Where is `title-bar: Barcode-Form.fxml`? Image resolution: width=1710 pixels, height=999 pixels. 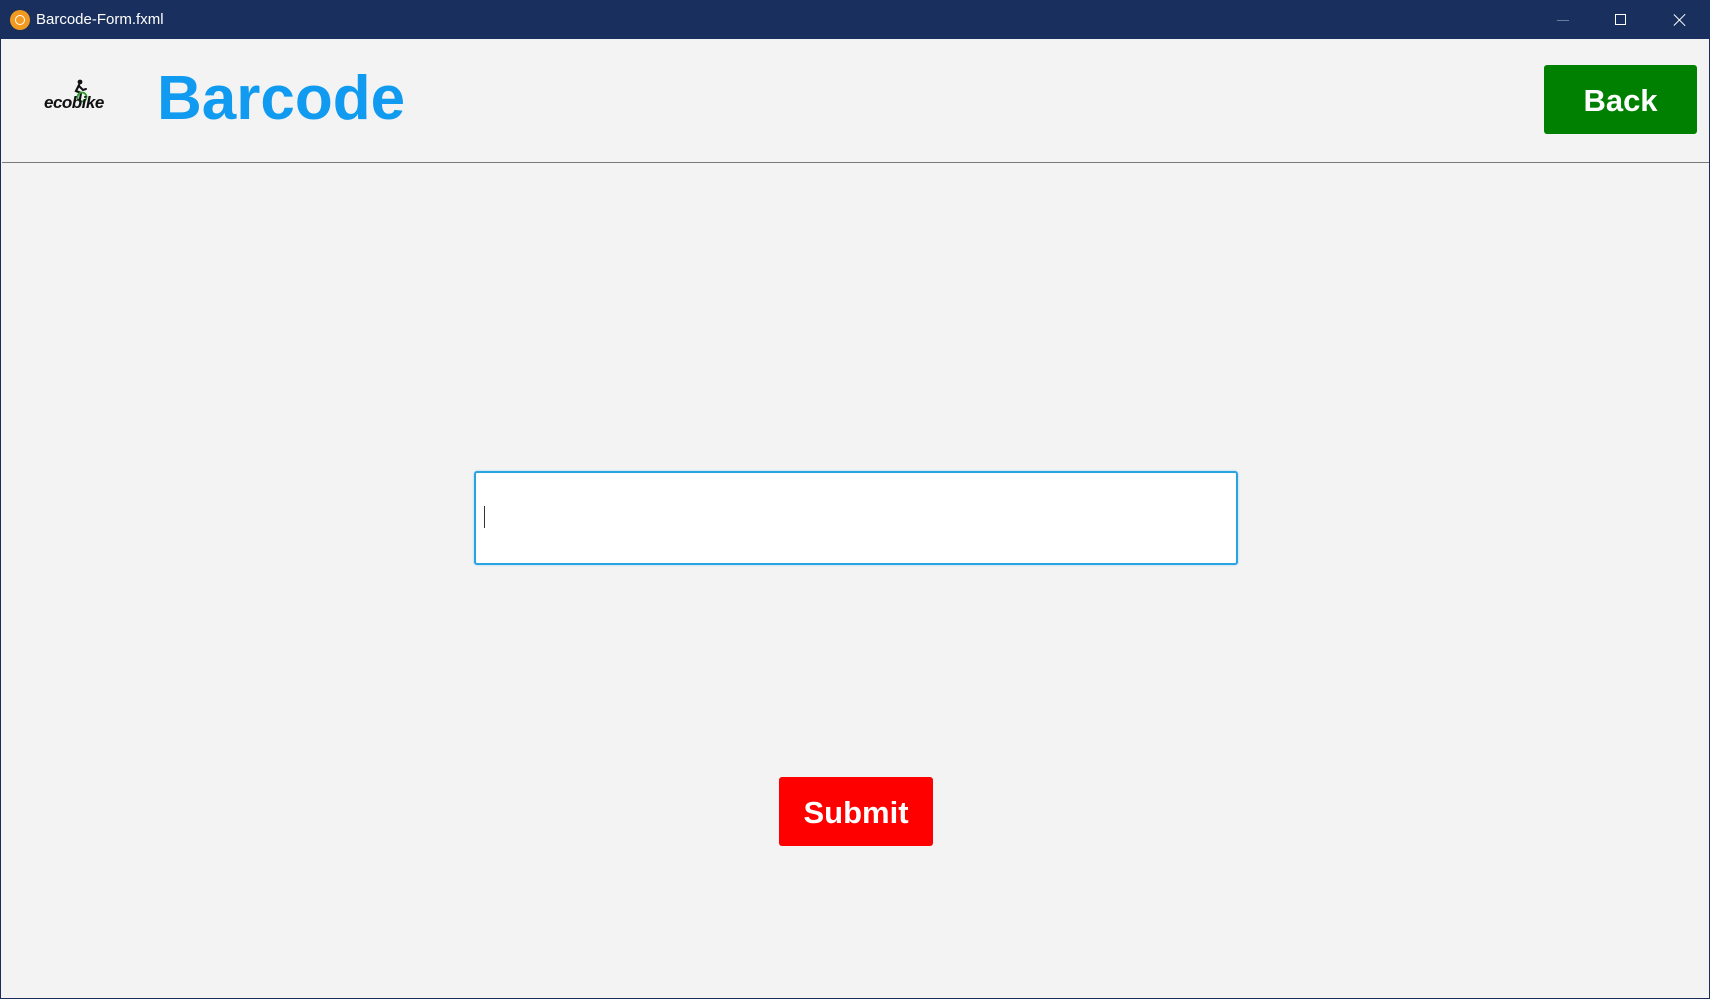 title-bar: Barcode-Form.fxml is located at coordinates (855, 20).